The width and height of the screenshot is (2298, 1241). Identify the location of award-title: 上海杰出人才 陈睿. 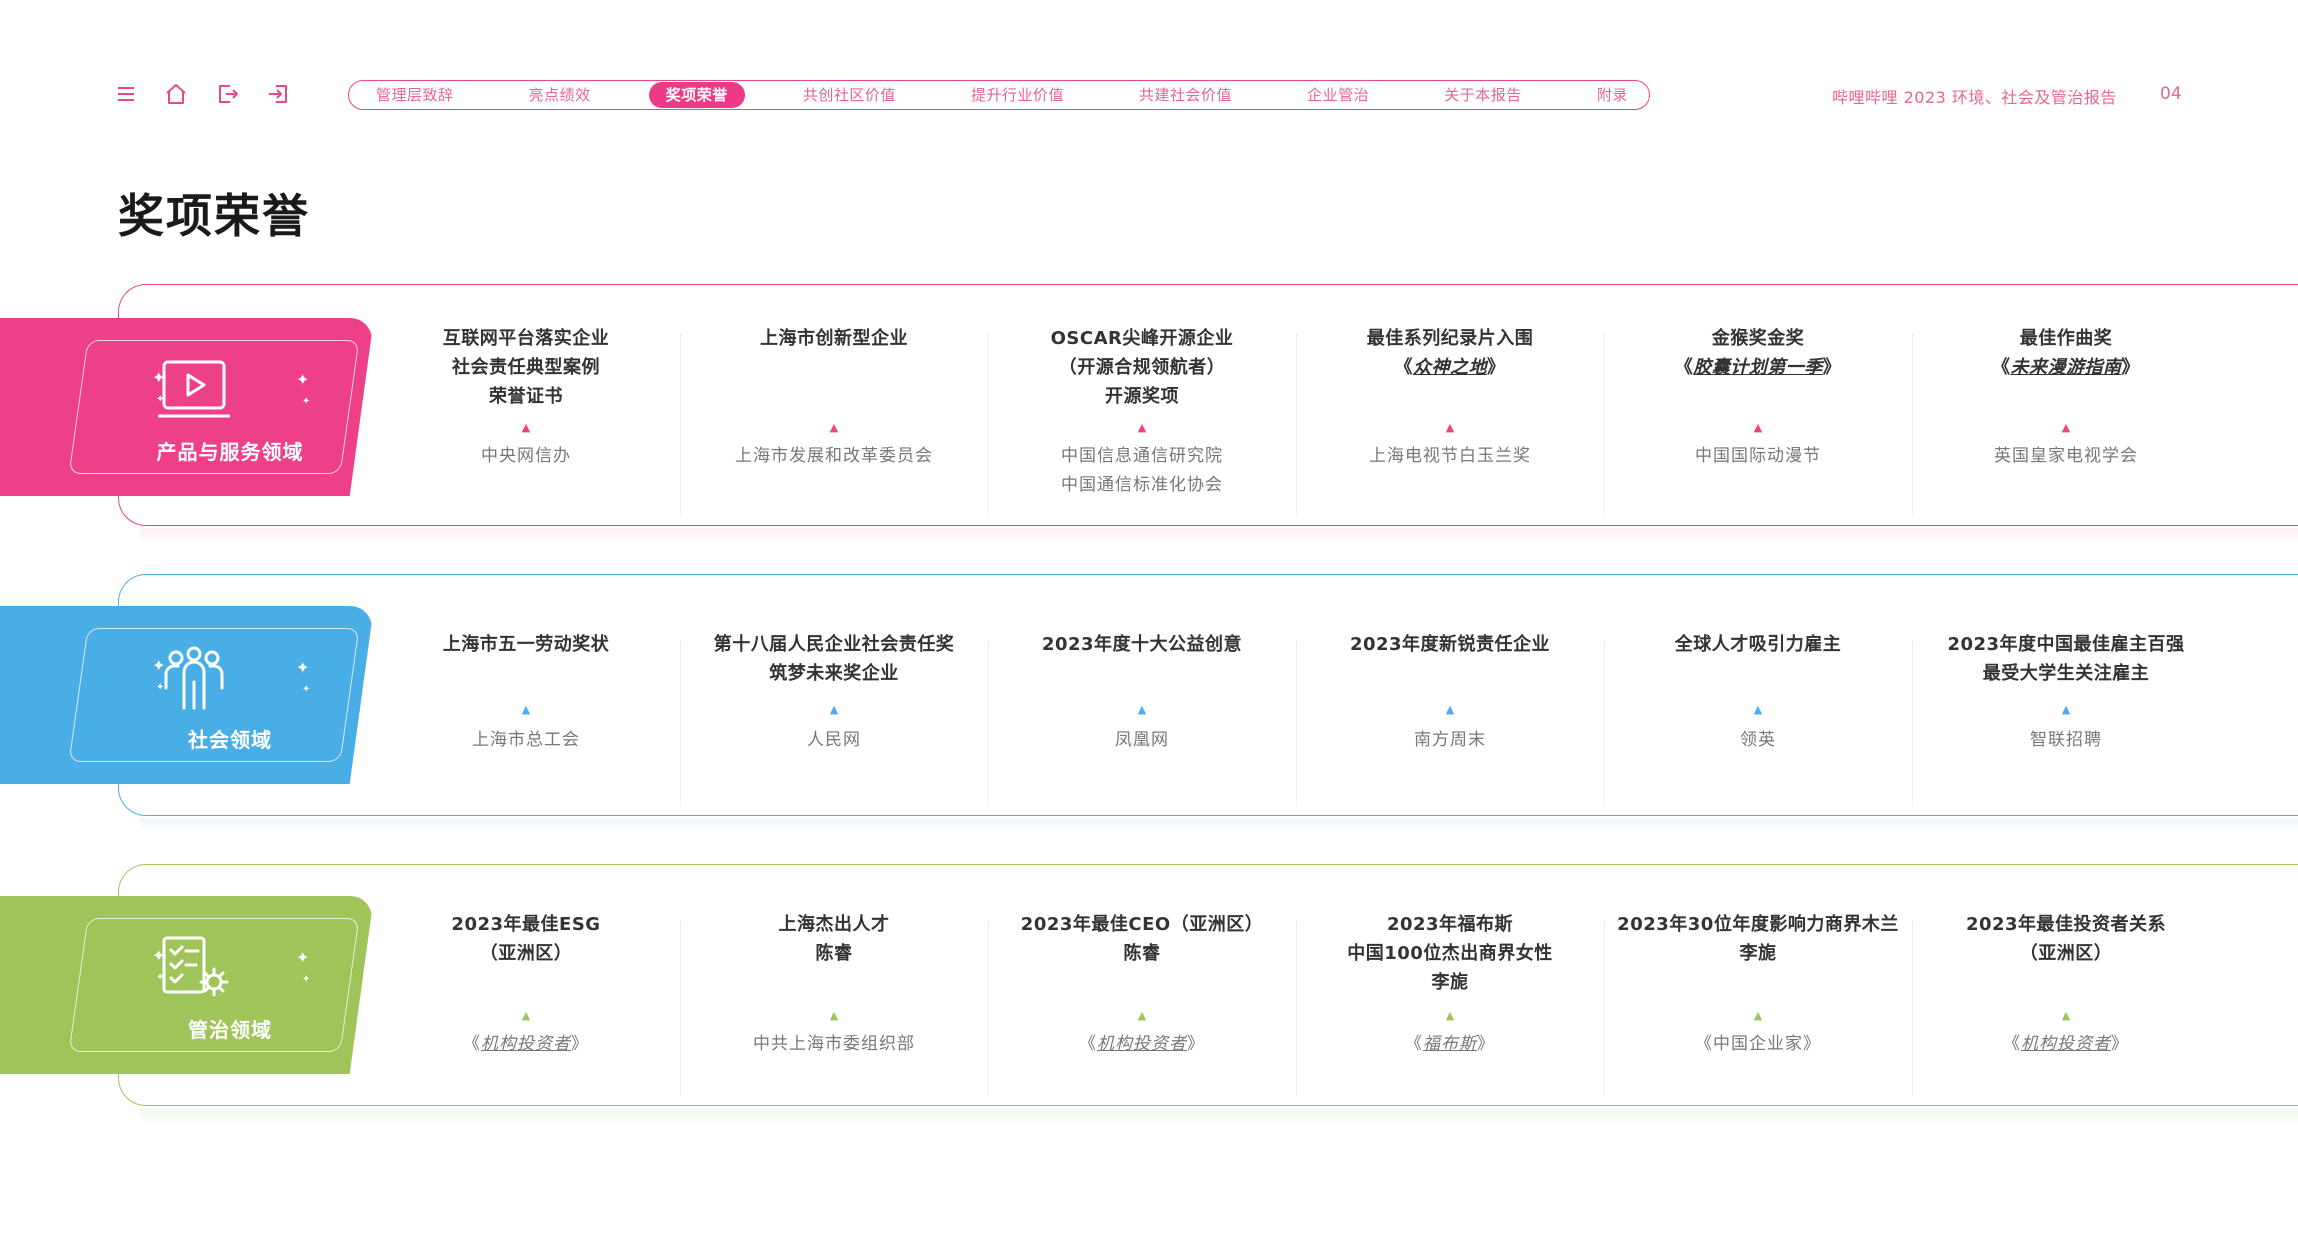
(834, 939).